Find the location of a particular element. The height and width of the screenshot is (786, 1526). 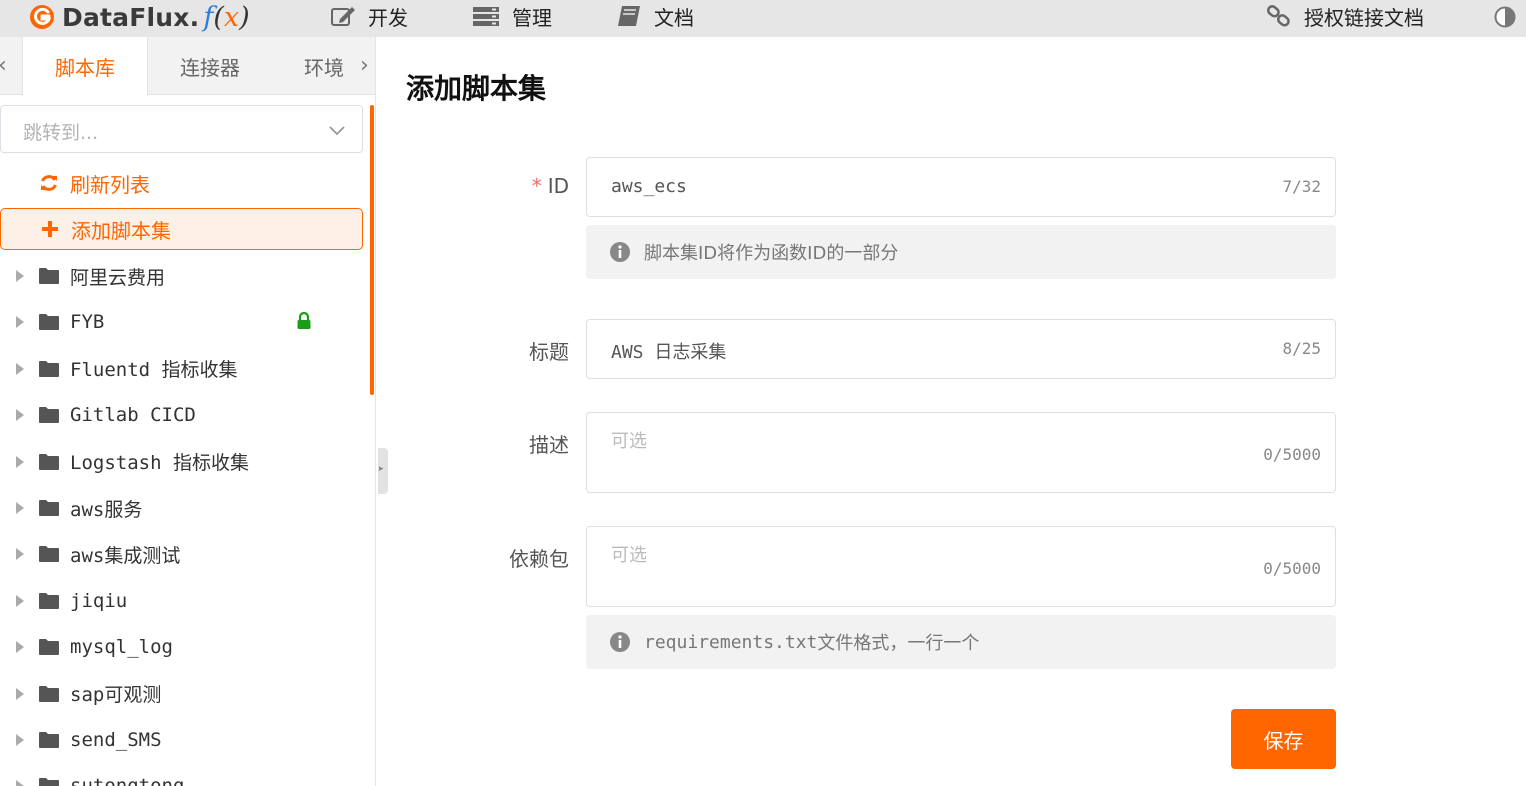

edit-icon is located at coordinates (343, 16).